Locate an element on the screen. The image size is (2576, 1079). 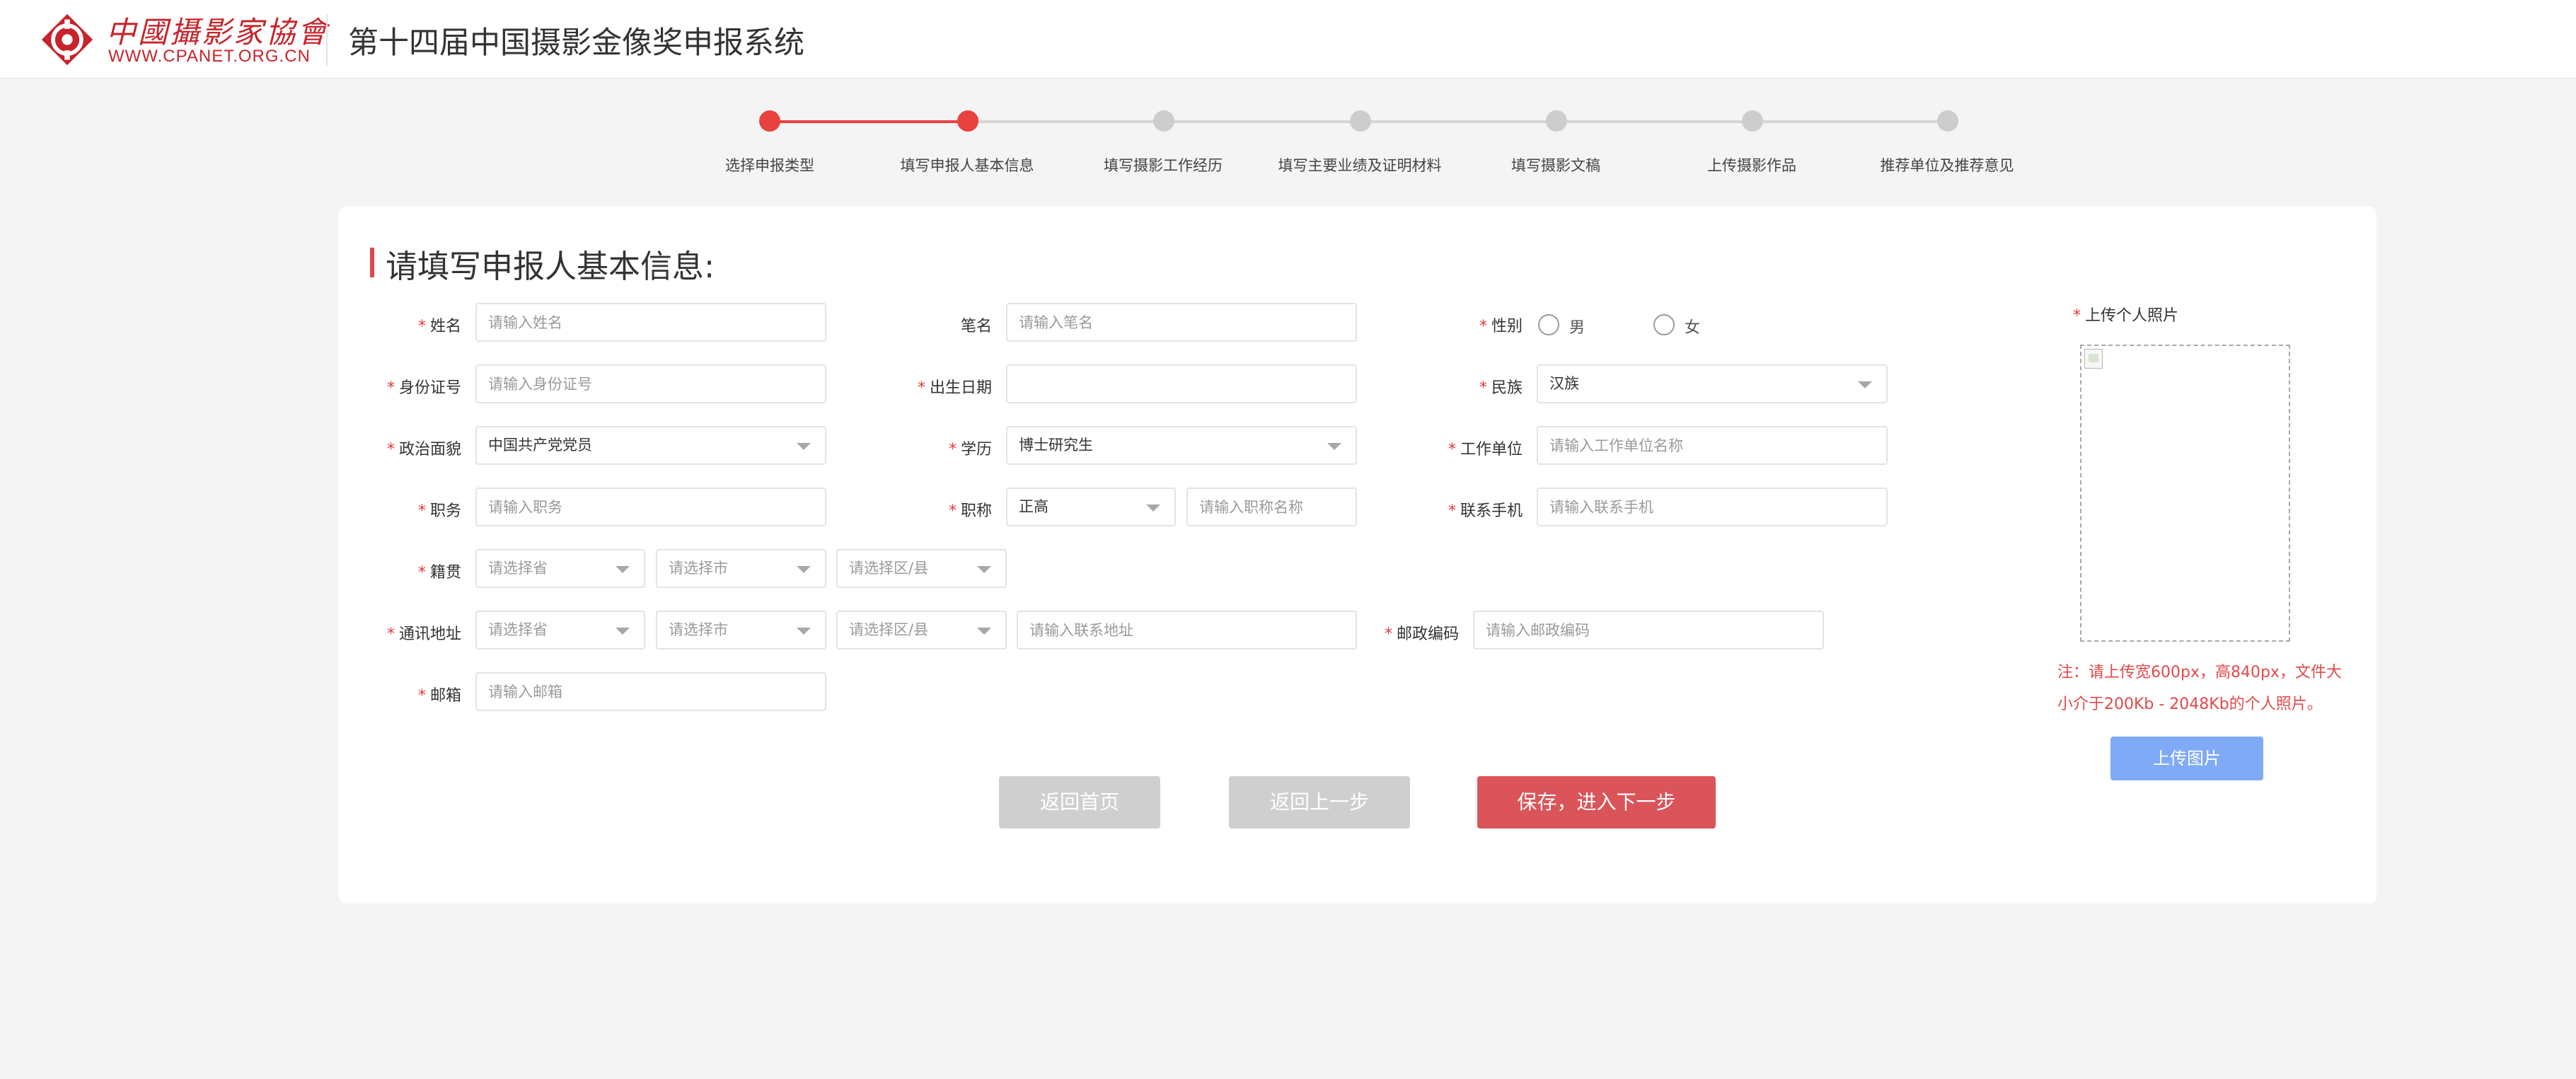
upload-photo-button: 上传图片 is located at coordinates (2186, 758).